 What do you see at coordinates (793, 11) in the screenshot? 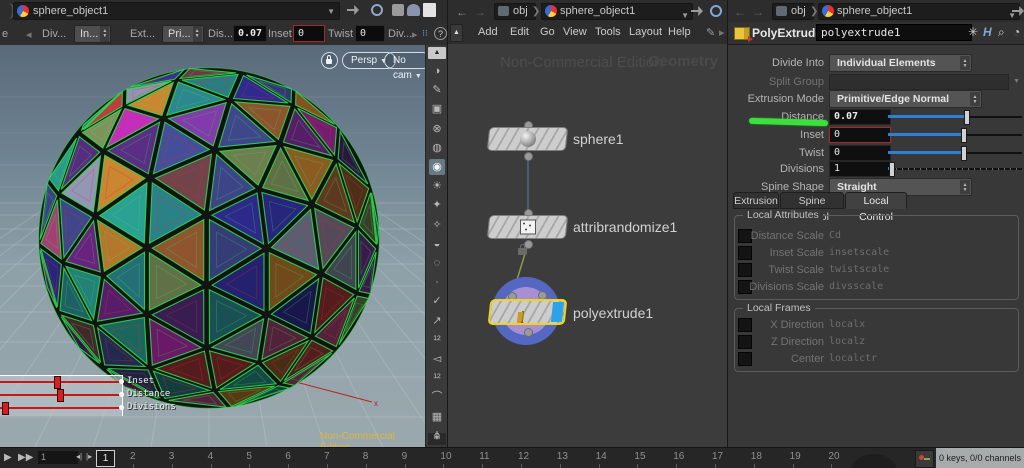
I see `root-context-chip: obj` at bounding box center [793, 11].